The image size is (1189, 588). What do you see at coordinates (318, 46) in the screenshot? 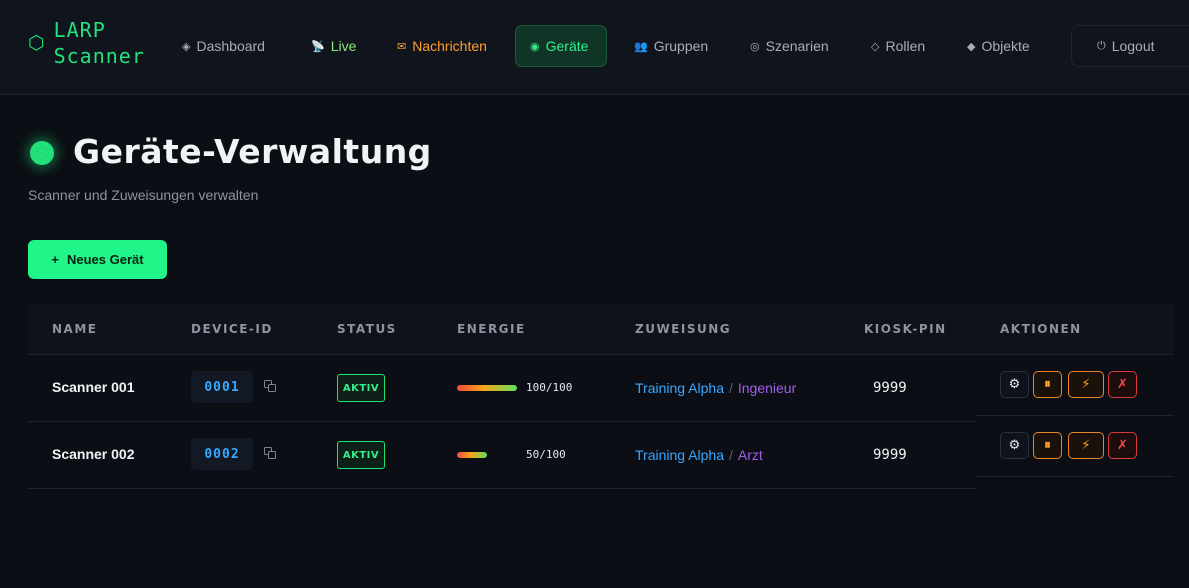
I see `satellite-dish-icon: 📡` at bounding box center [318, 46].